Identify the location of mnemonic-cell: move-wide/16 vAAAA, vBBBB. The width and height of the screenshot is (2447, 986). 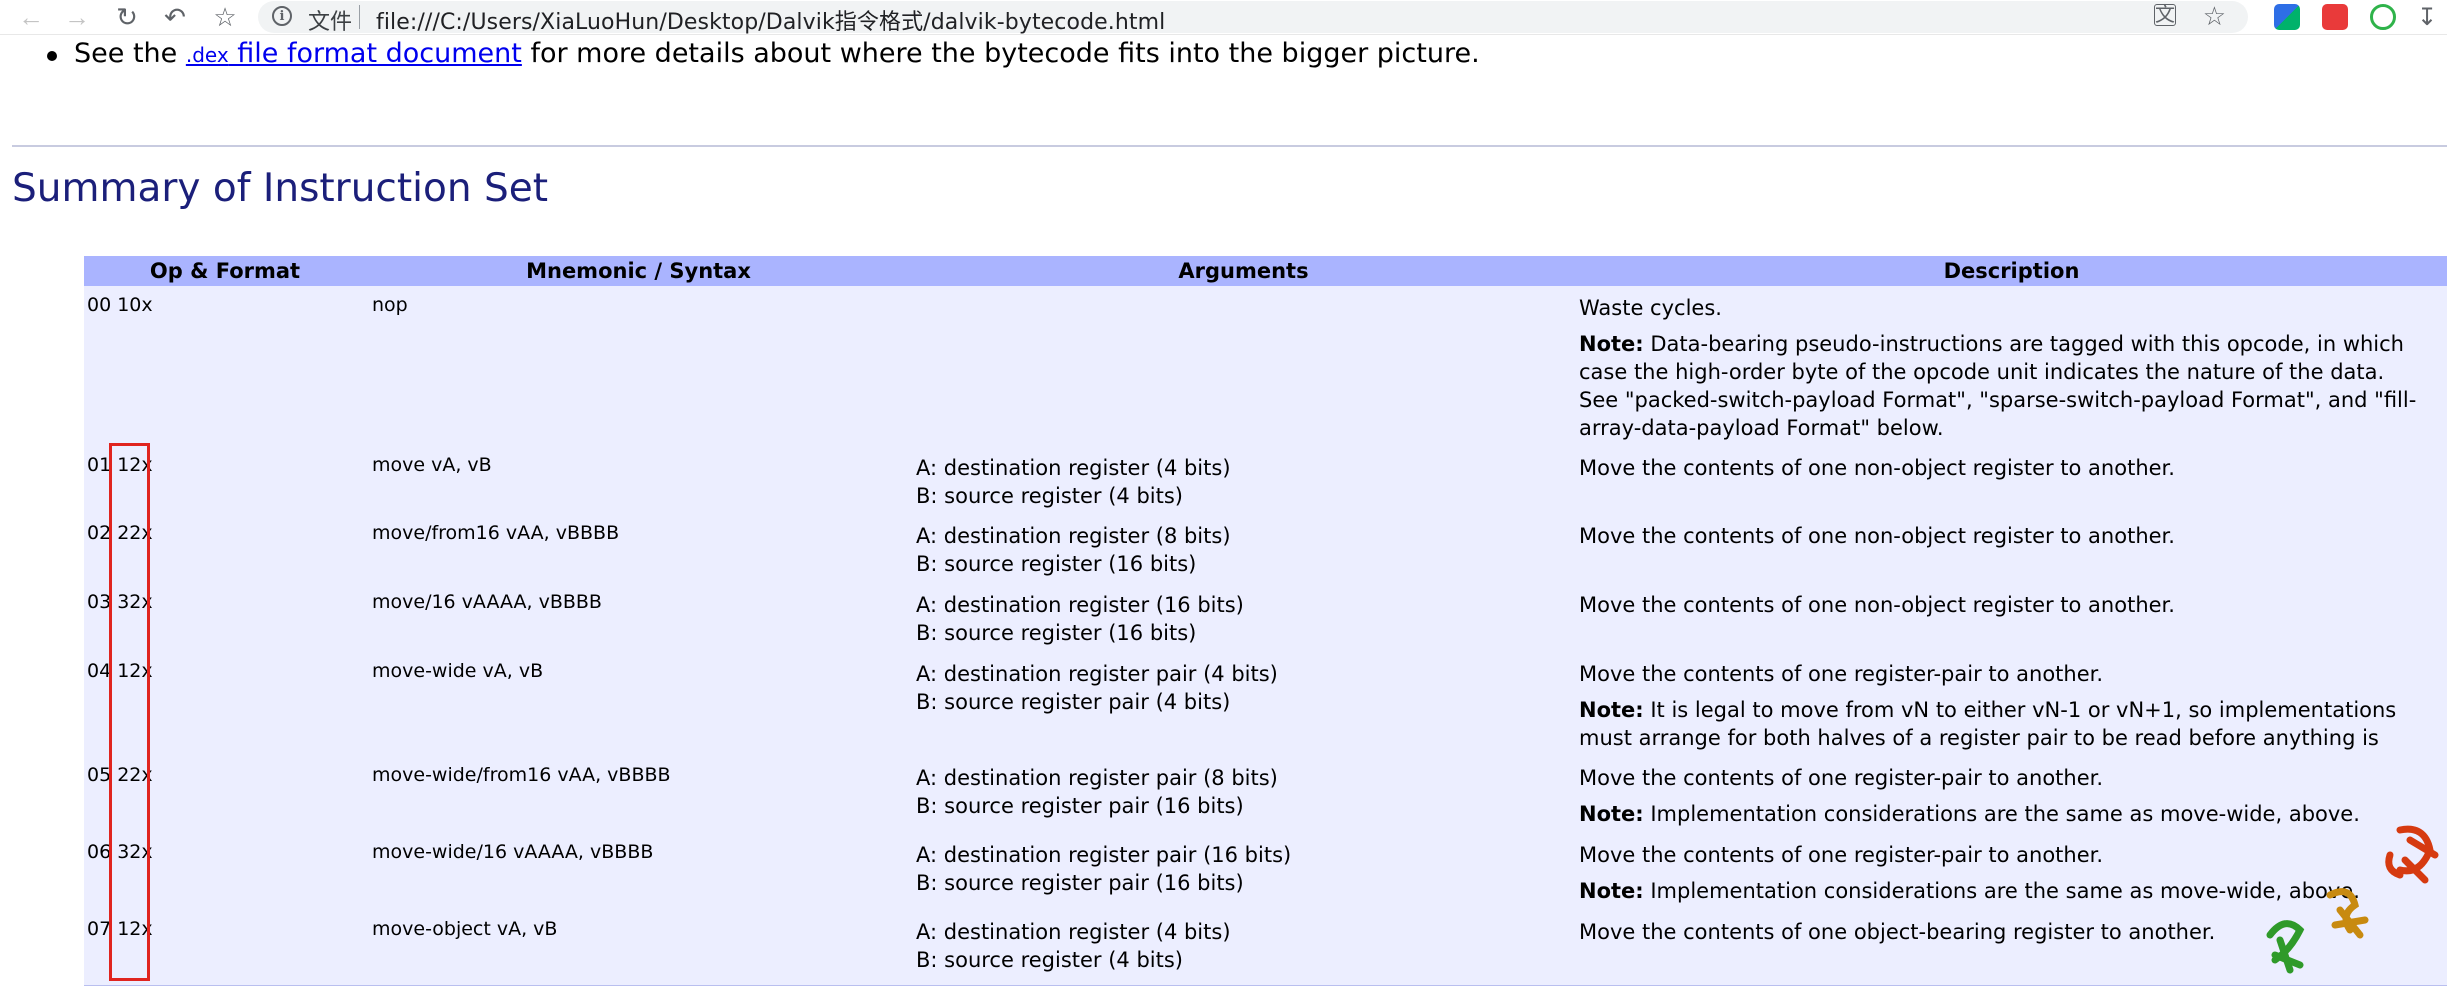
(513, 852).